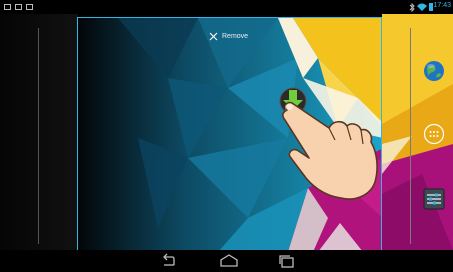 This screenshot has width=453, height=272. Describe the element at coordinates (287, 261) in the screenshot. I see `recents-icon` at that location.